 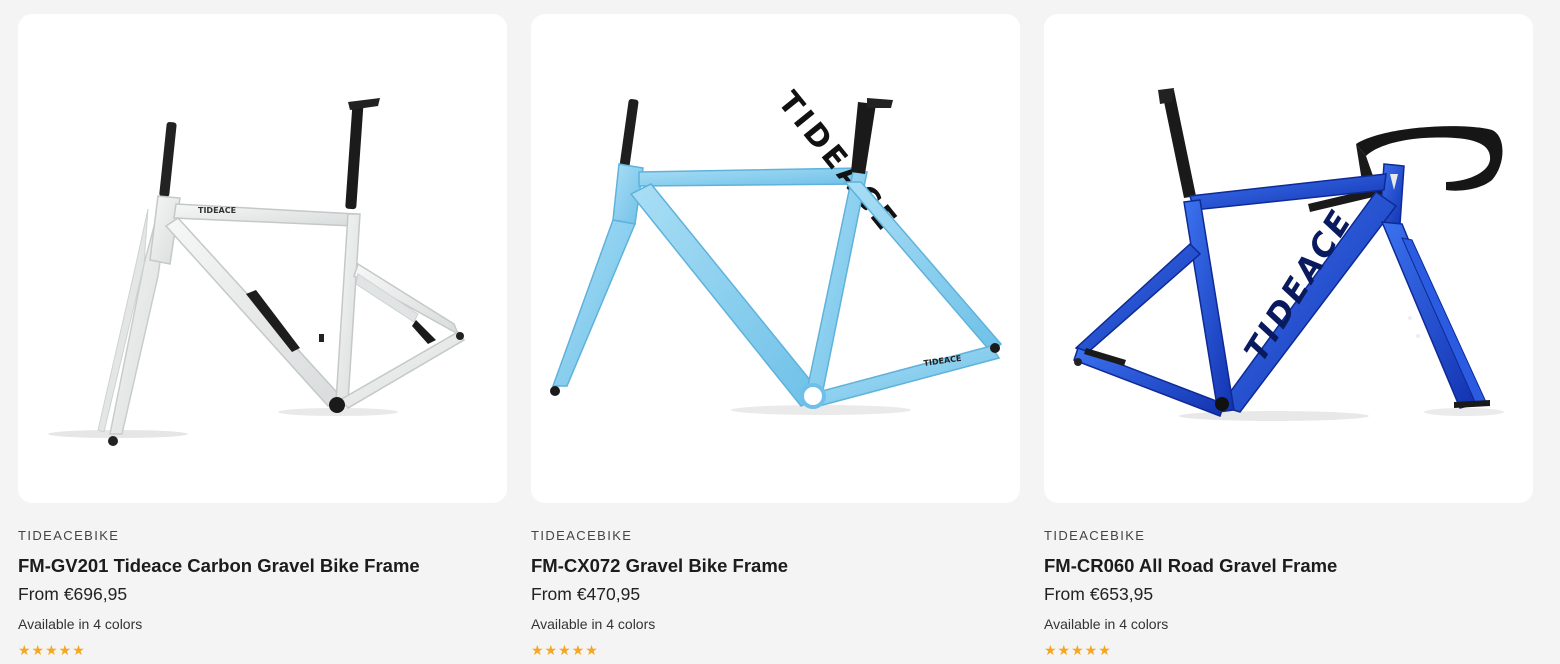 What do you see at coordinates (1288, 566) in the screenshot?
I see `product-title: FM-CR060 All Road Gravel Frame` at bounding box center [1288, 566].